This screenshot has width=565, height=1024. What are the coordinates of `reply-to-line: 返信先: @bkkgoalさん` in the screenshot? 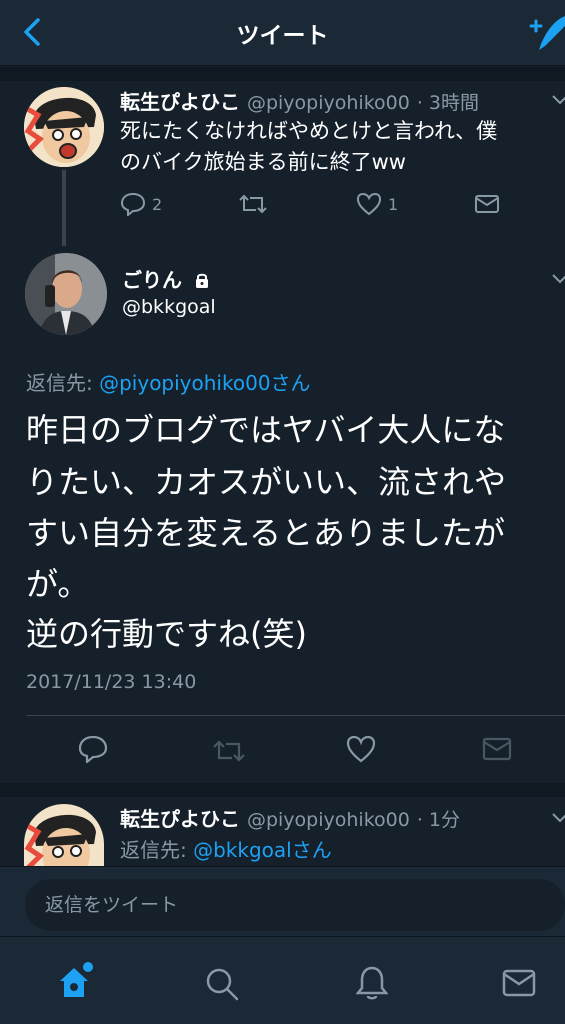 It's located at (226, 848).